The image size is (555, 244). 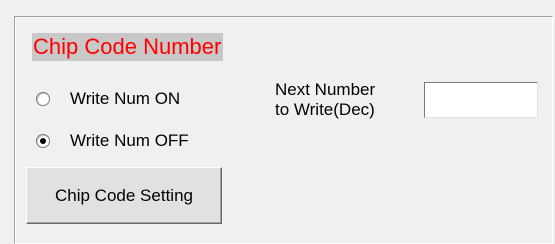 I want to click on group-title: Chip Code Number, so click(x=128, y=47).